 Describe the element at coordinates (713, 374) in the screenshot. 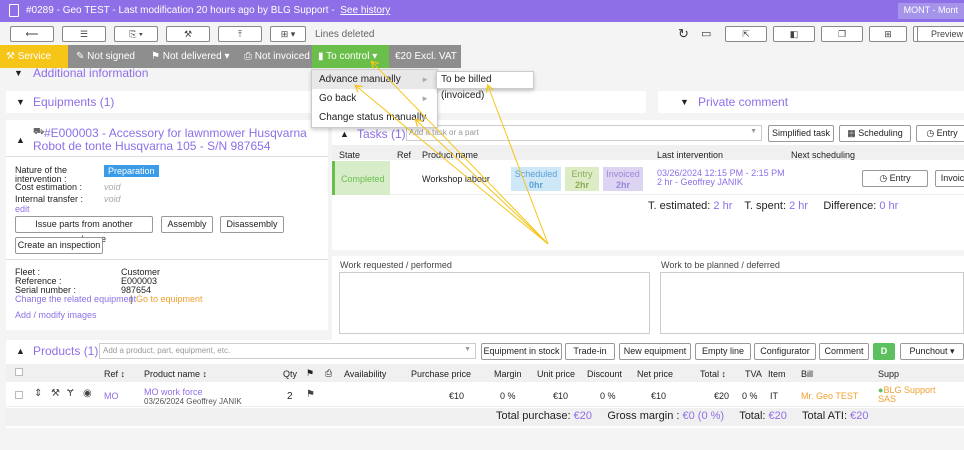

I see `col-total: Total ↕` at that location.